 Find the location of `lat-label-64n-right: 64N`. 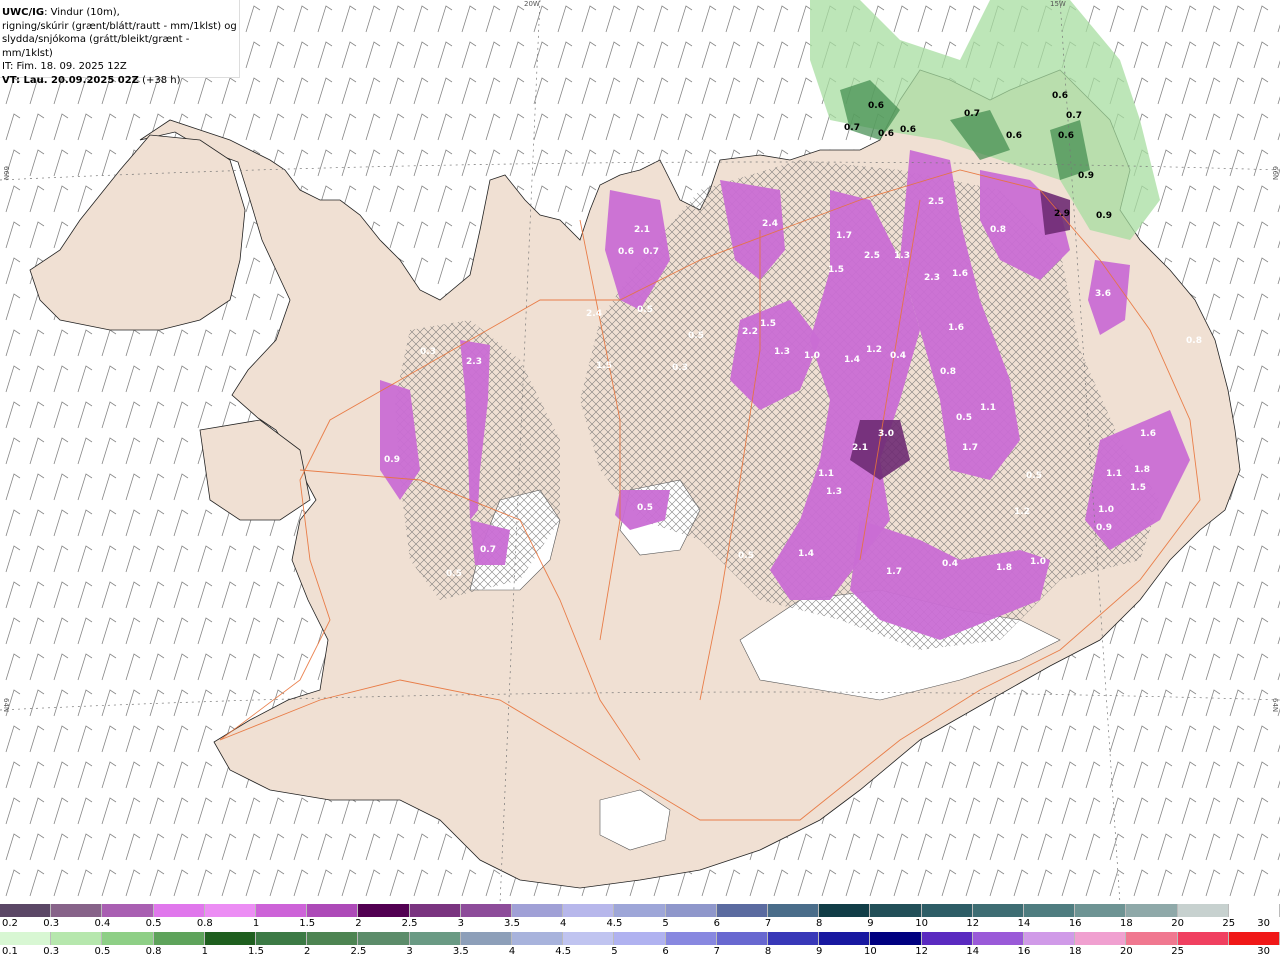

lat-label-64n-right: 64N is located at coordinates (1275, 705).